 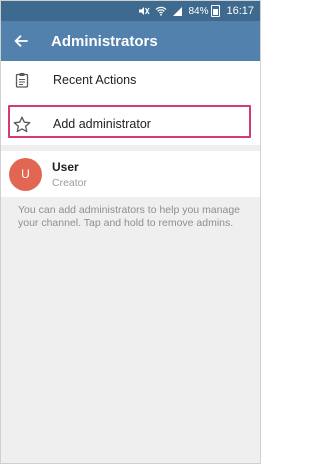 What do you see at coordinates (130, 103) in the screenshot?
I see `admin-menu: Recent Actions Add administrator` at bounding box center [130, 103].